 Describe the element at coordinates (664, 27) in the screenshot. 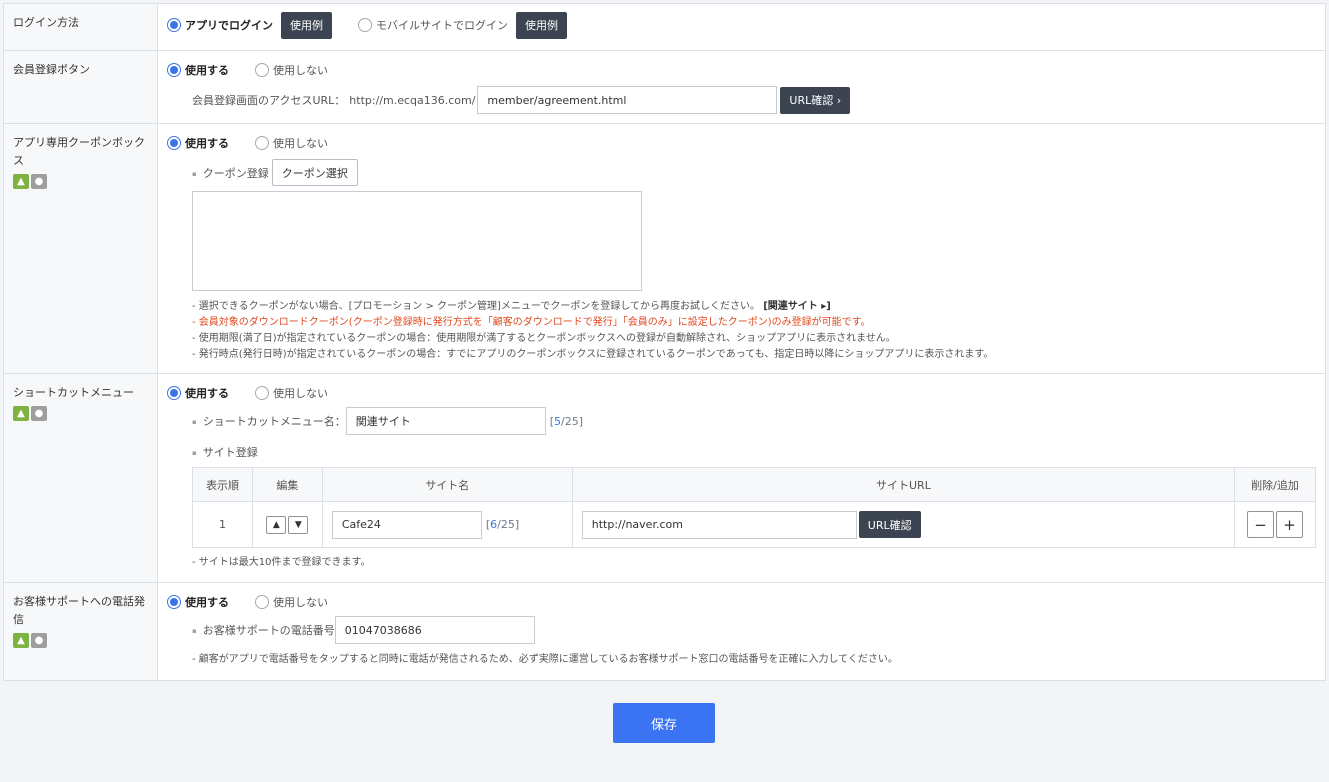

I see `login-method-row: ログイン方法 アプリでログイン 使用例 モバイルサイトでログイン 使用例` at that location.